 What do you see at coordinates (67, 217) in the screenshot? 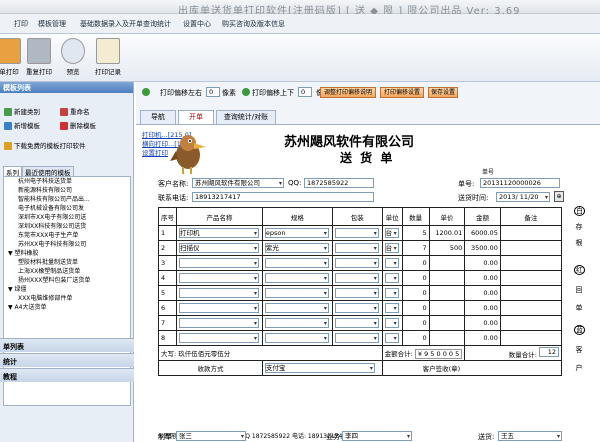
I see `tree-item: 深圳市XX电子有限公司送` at bounding box center [67, 217].